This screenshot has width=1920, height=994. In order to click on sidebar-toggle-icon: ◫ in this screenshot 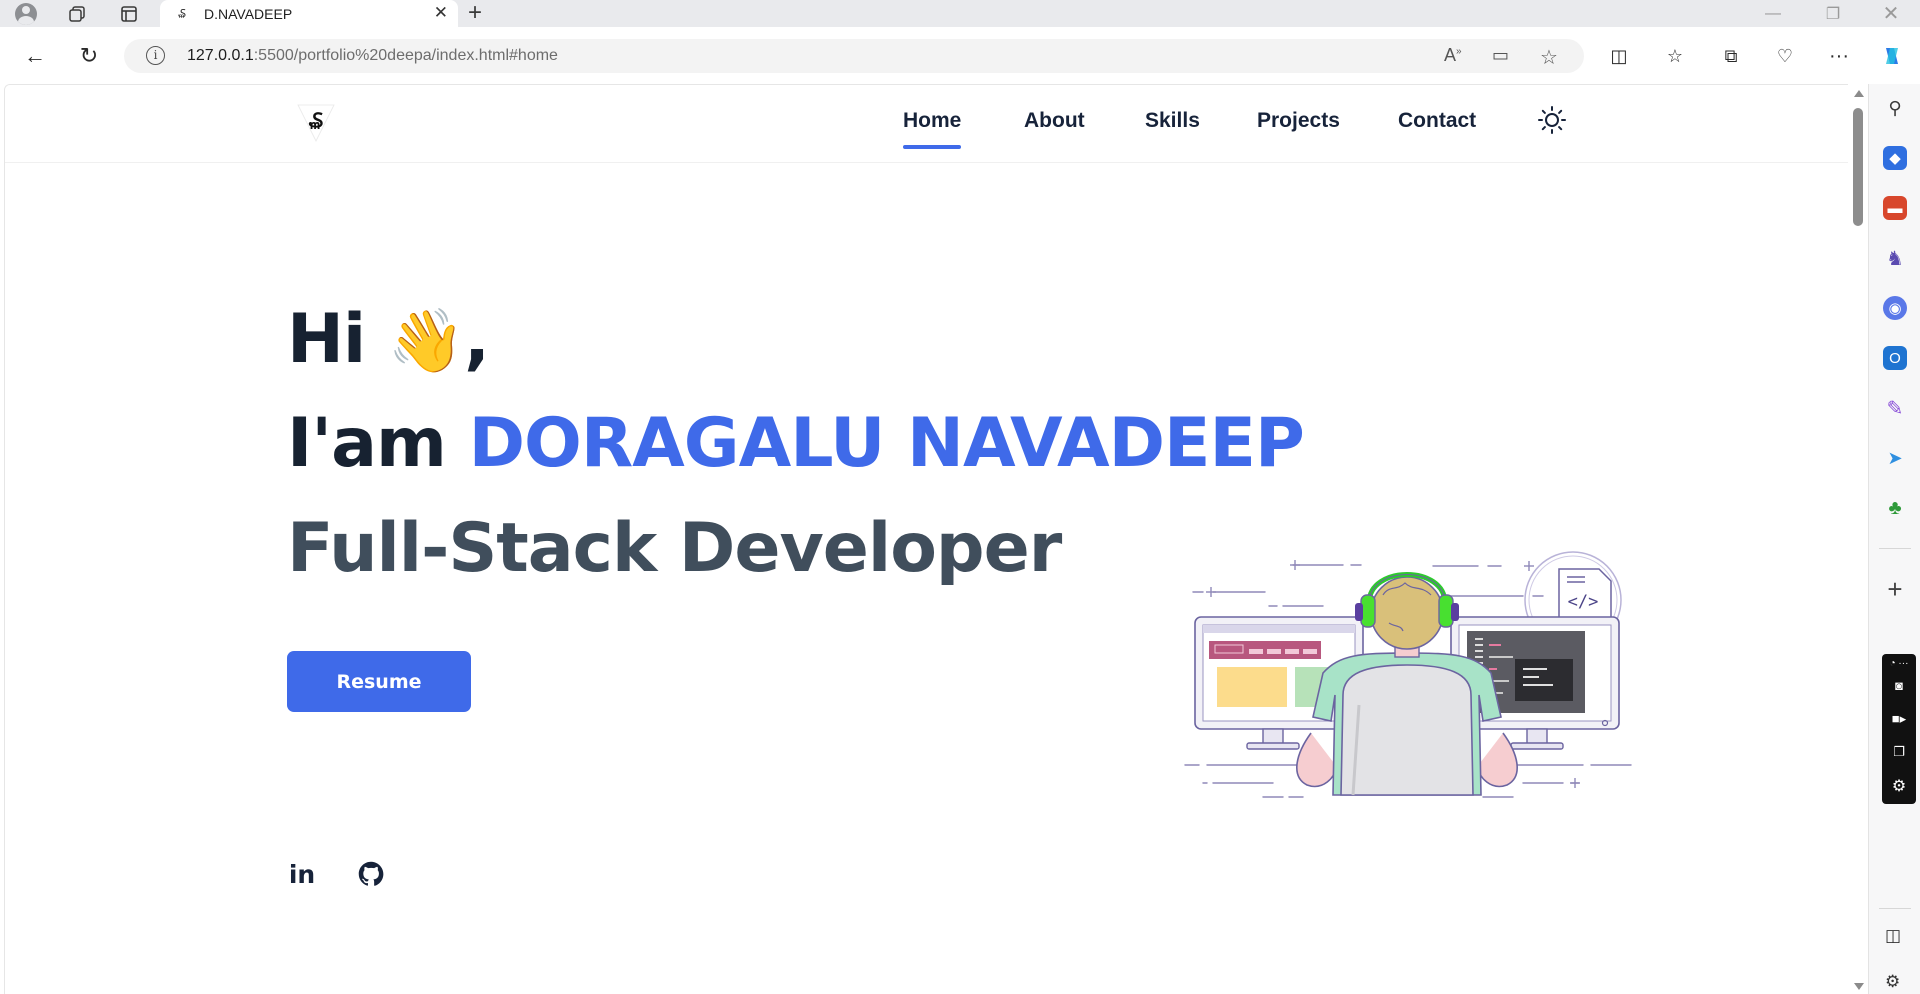, I will do `click(1893, 936)`.